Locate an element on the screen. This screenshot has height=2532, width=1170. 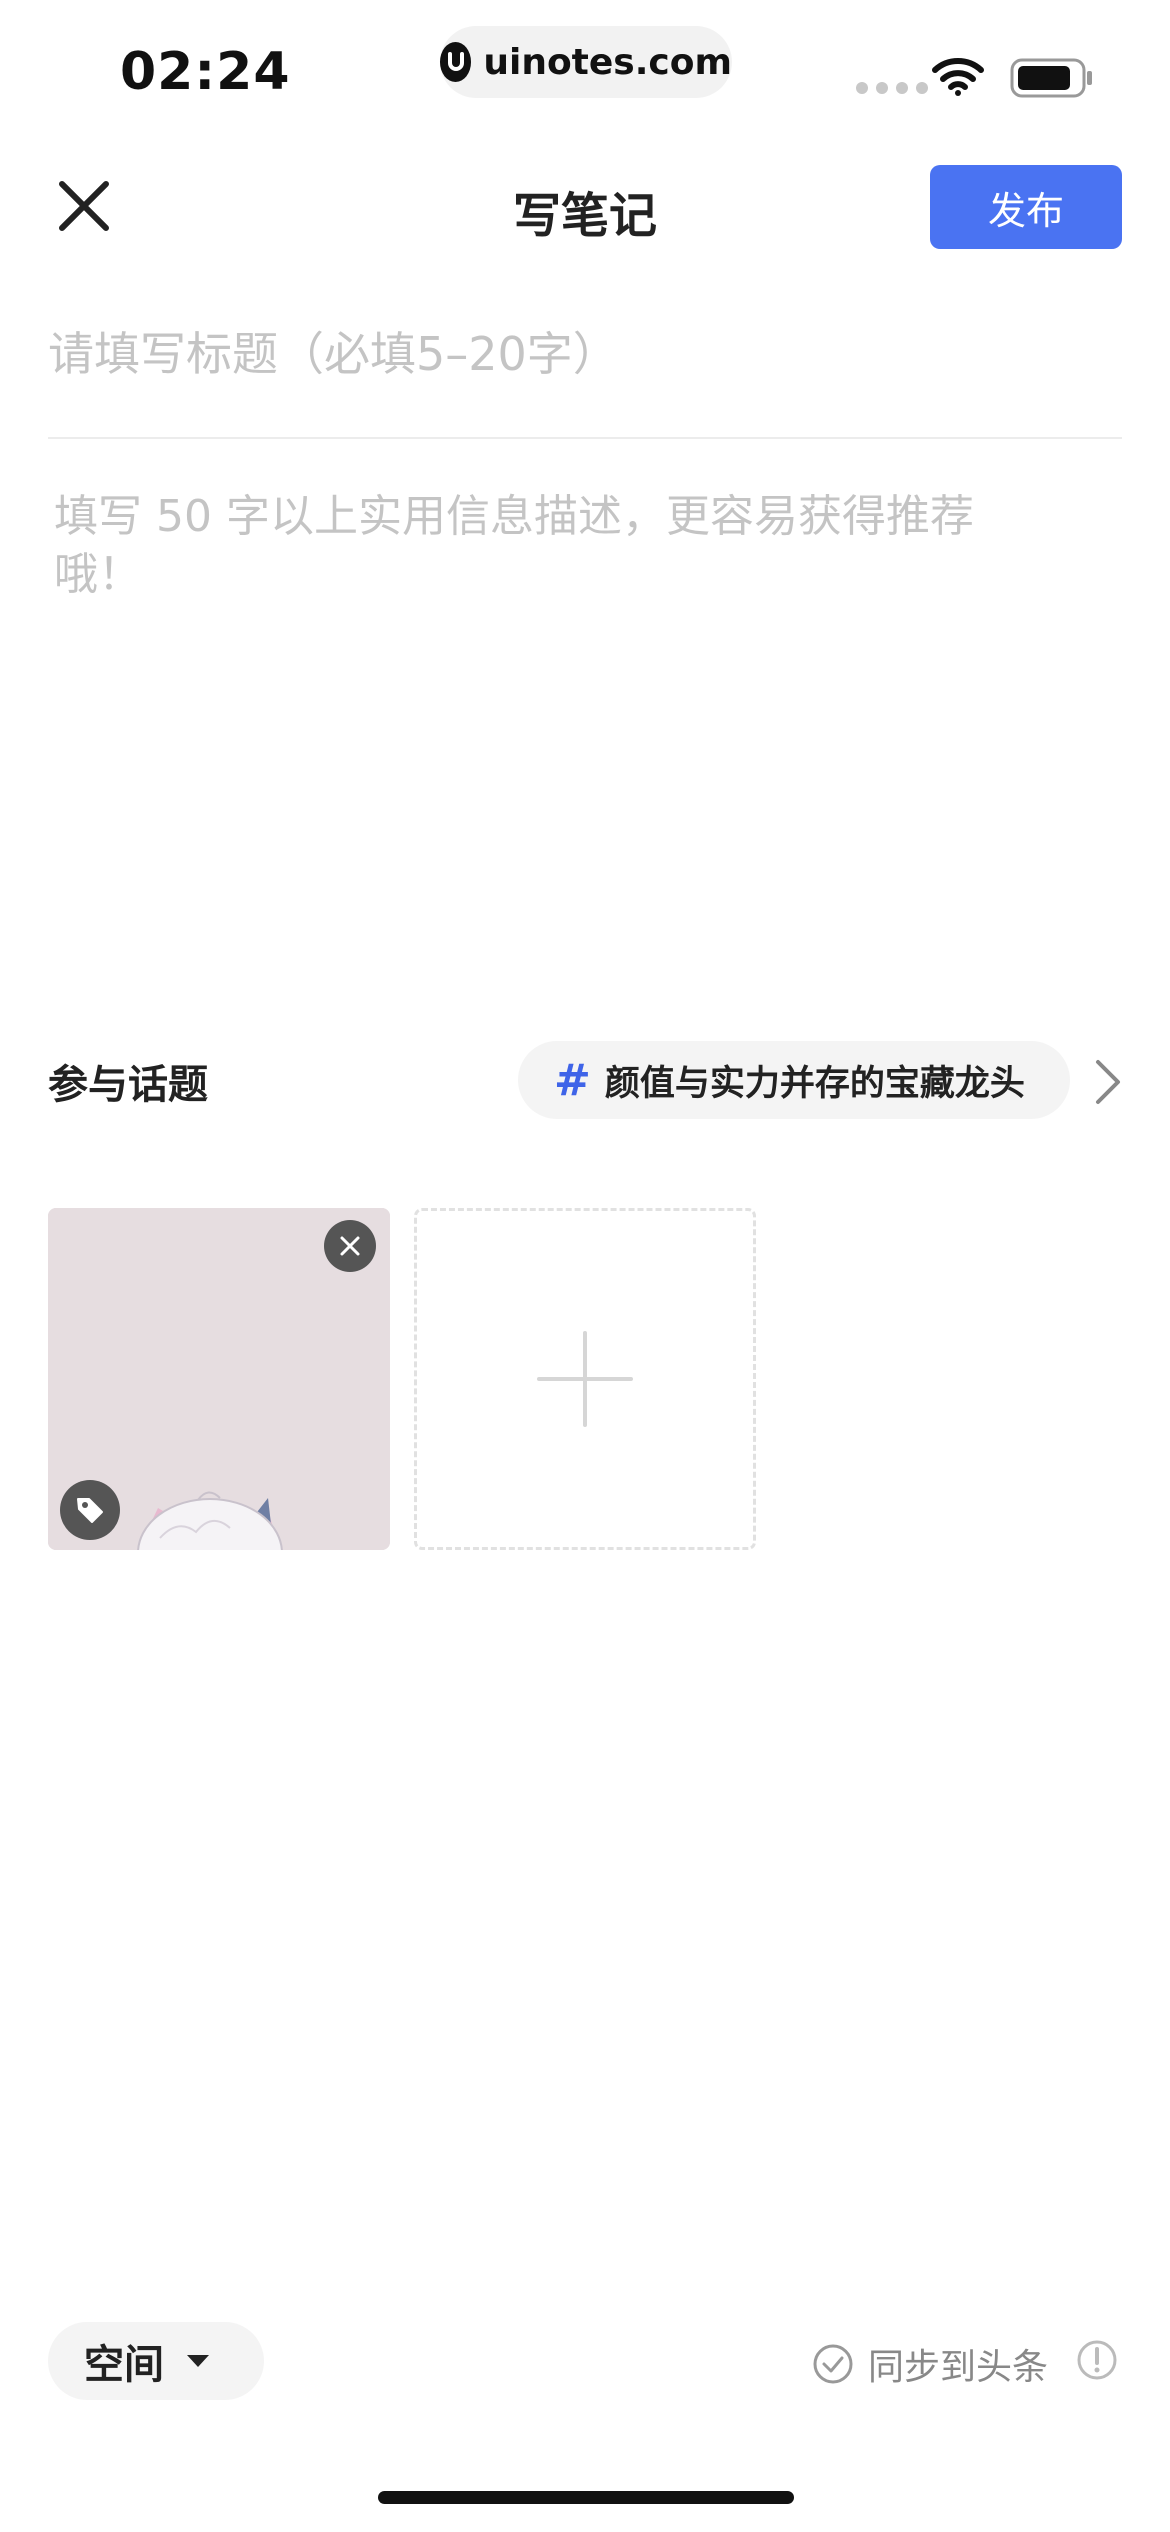
status-time: 02:24 is located at coordinates (205, 72).